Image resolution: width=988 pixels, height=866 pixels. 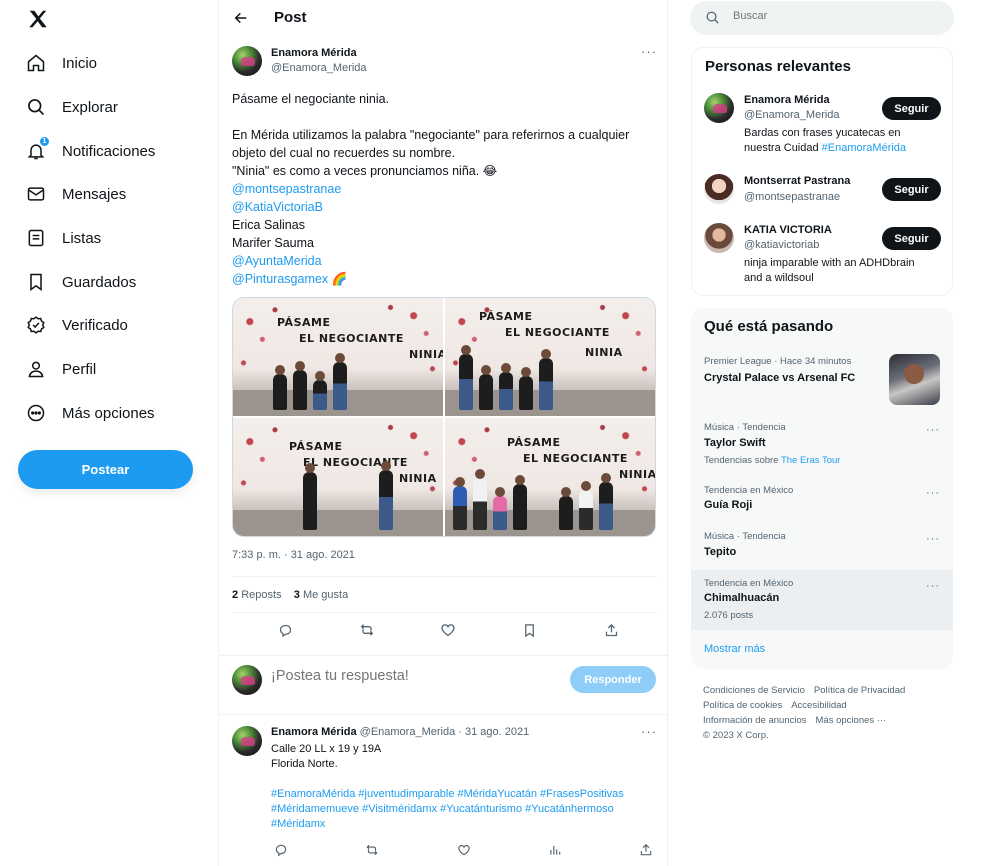 I want to click on reposts-count: 2, so click(x=235, y=595).